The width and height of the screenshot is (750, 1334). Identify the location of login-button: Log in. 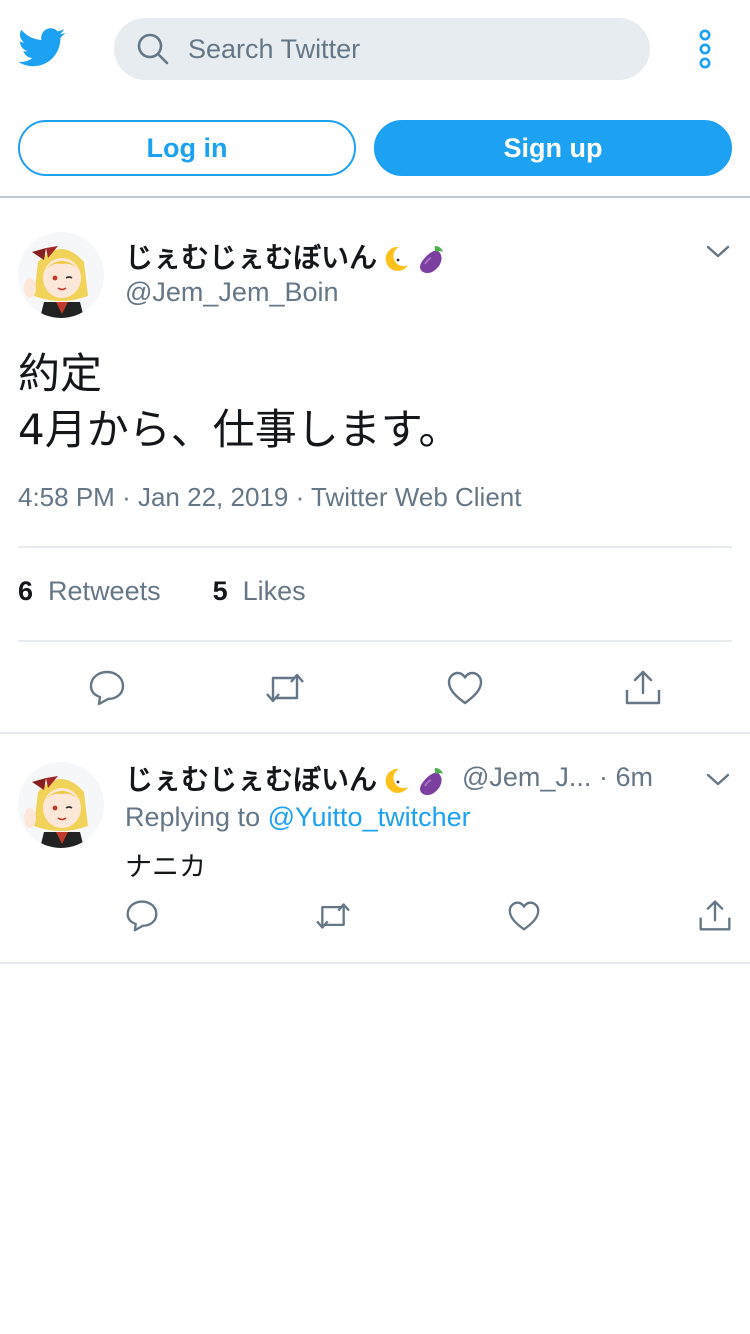
(187, 148).